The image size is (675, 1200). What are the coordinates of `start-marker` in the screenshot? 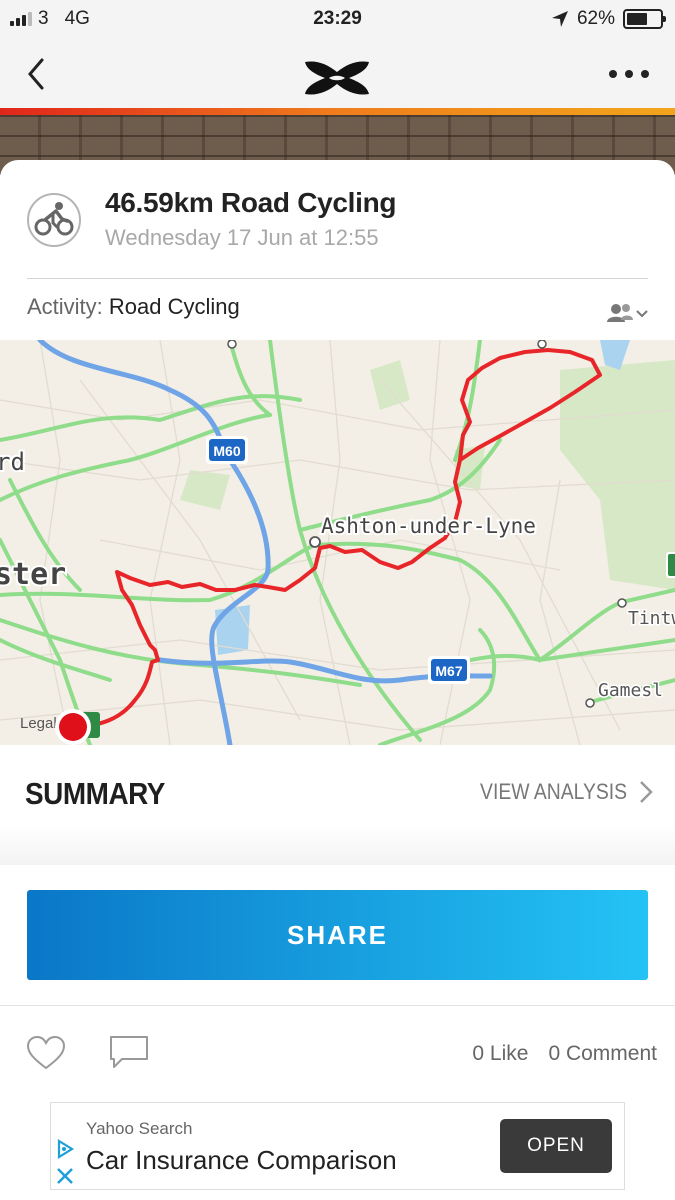 It's located at (77, 727).